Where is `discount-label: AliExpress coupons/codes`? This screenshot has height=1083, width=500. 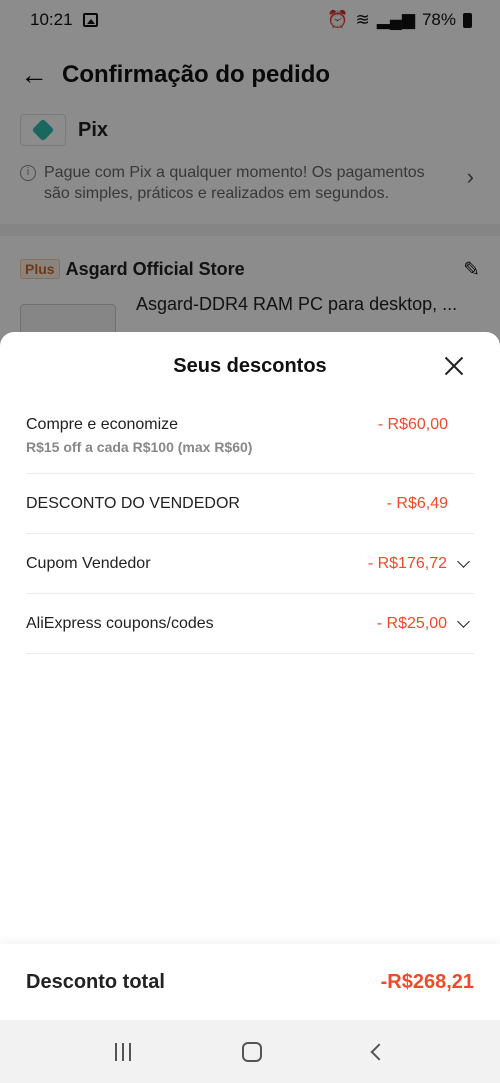
discount-label: AliExpress coupons/codes is located at coordinates (120, 623).